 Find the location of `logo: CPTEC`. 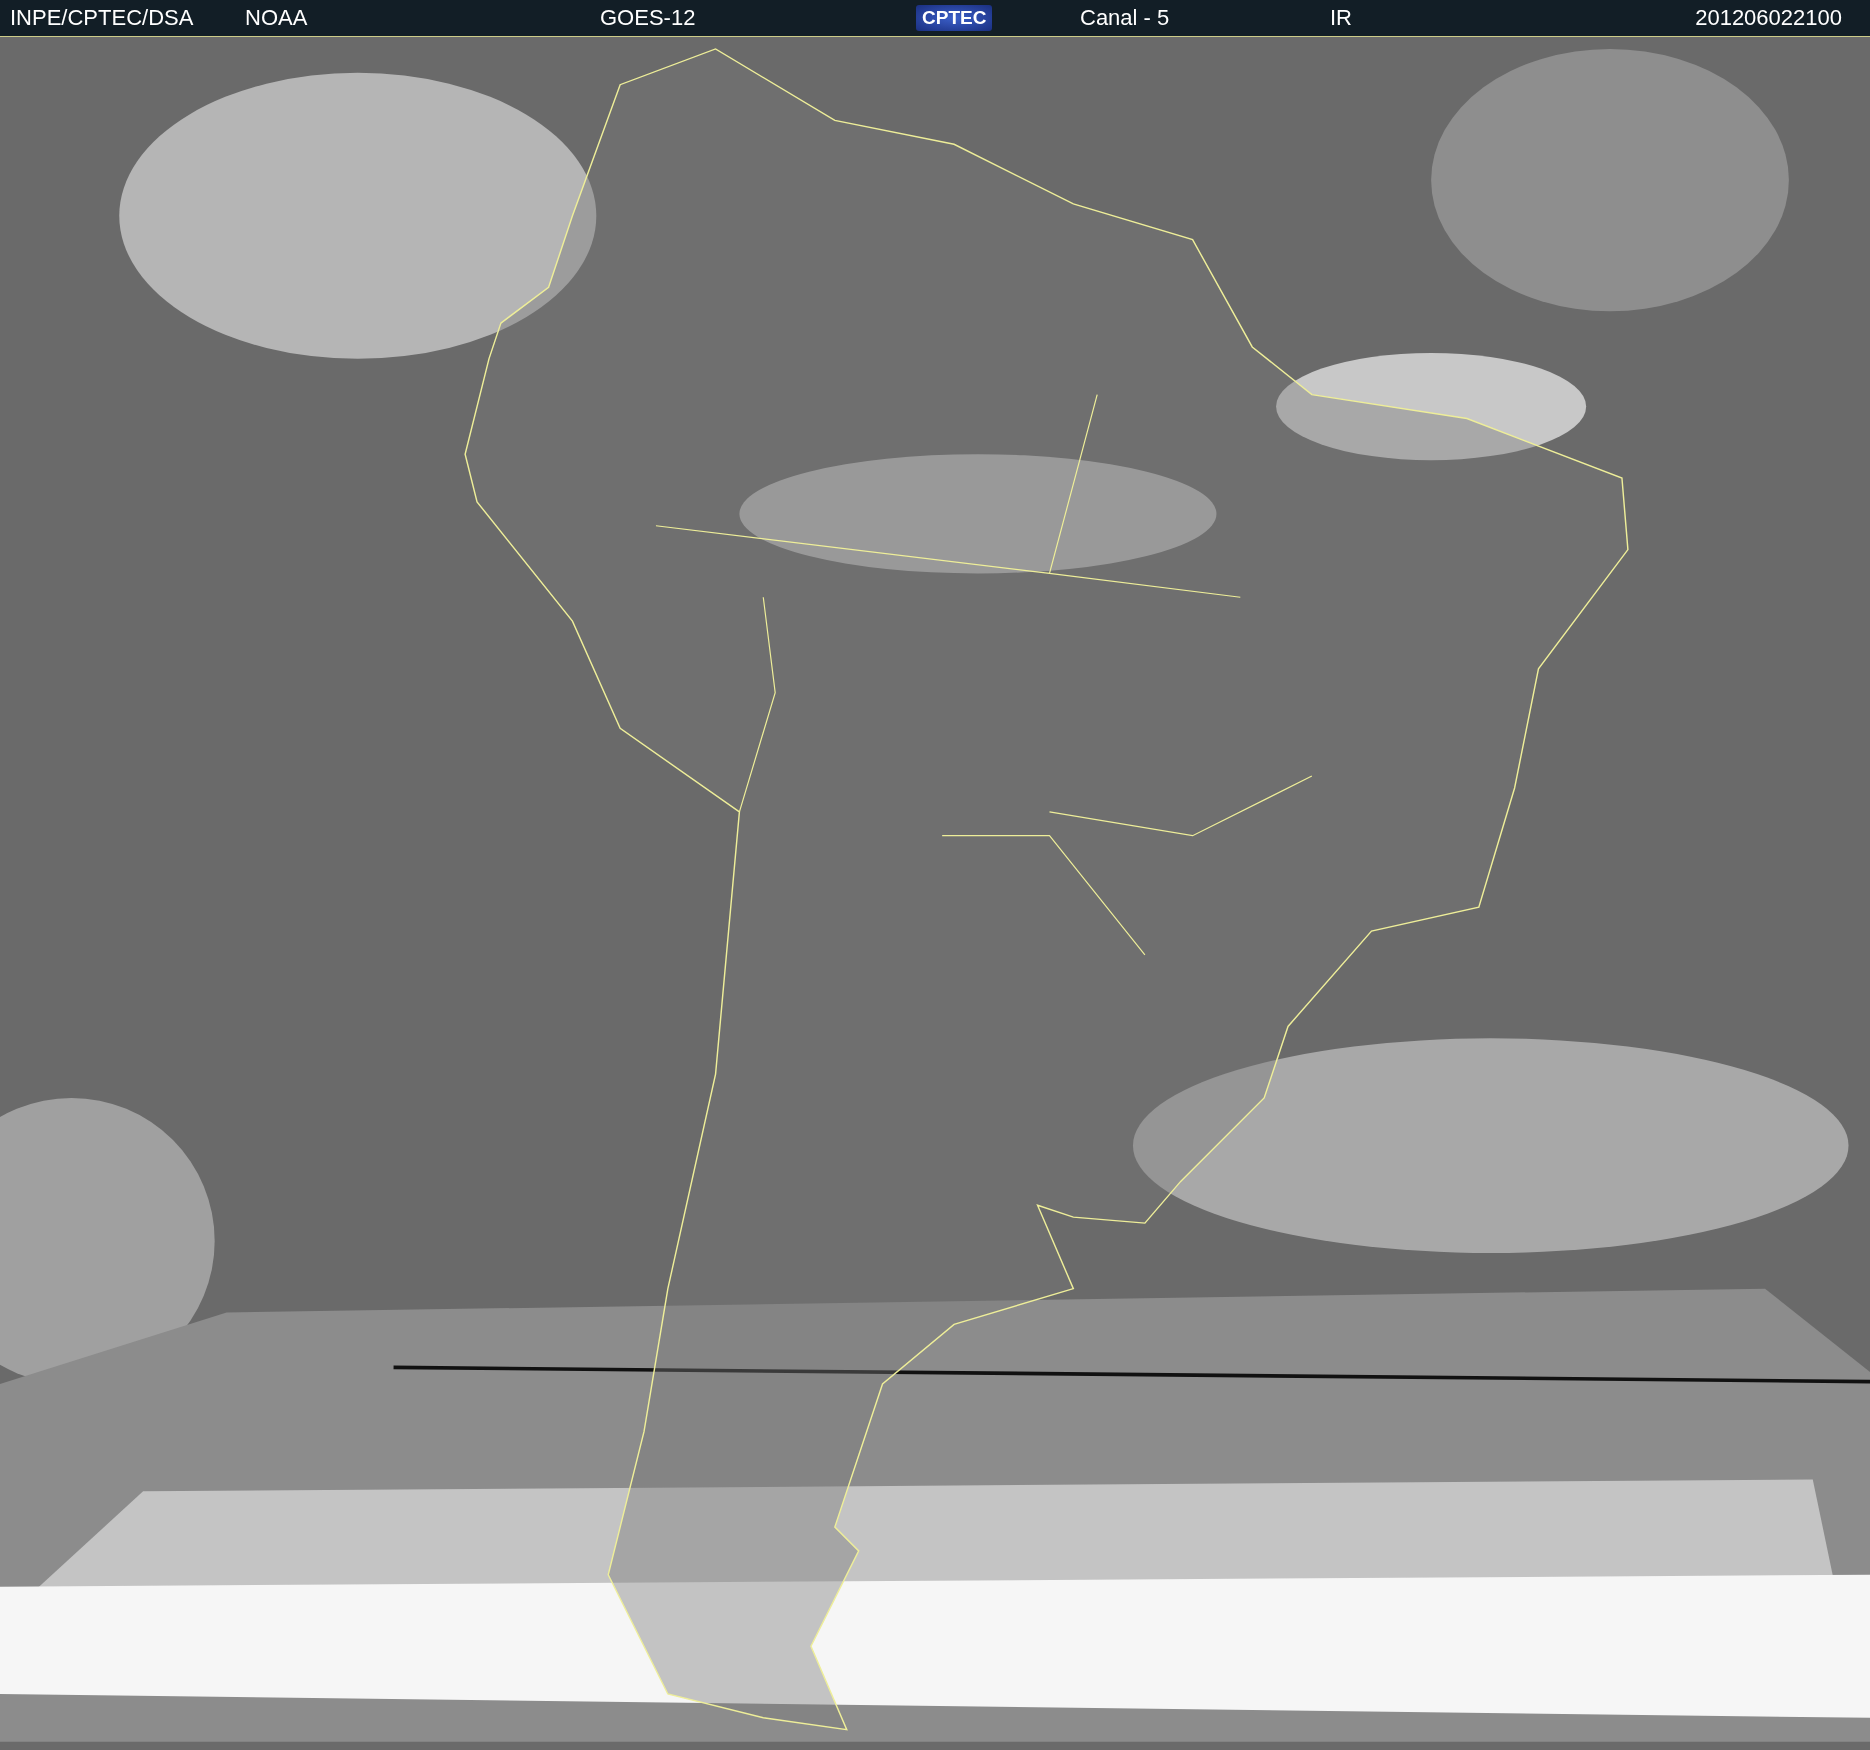

logo: CPTEC is located at coordinates (954, 18).